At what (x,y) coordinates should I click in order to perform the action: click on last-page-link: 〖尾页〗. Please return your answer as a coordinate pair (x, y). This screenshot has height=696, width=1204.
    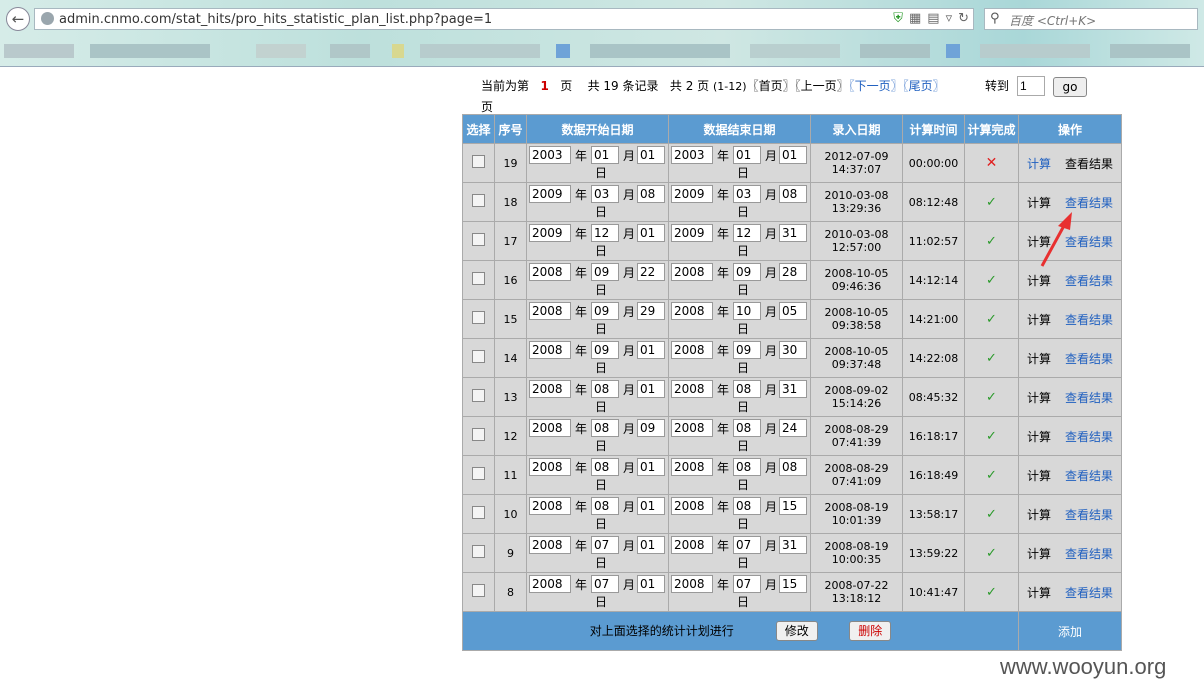
    Looking at the image, I should click on (924, 86).